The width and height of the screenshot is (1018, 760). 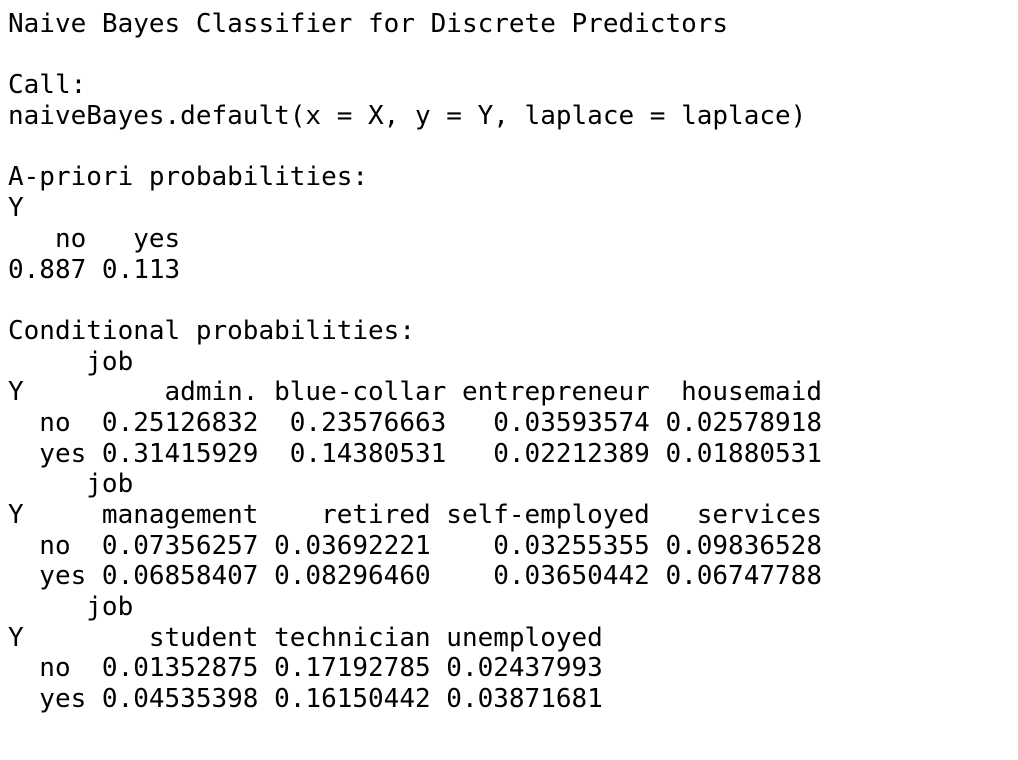 I want to click on console-line: no yes, so click(x=102, y=238).